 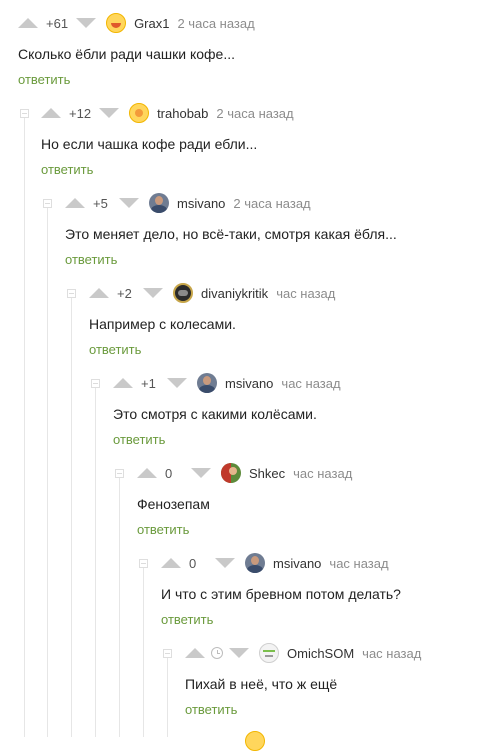 I want to click on comment-author: Shkec, so click(x=267, y=473).